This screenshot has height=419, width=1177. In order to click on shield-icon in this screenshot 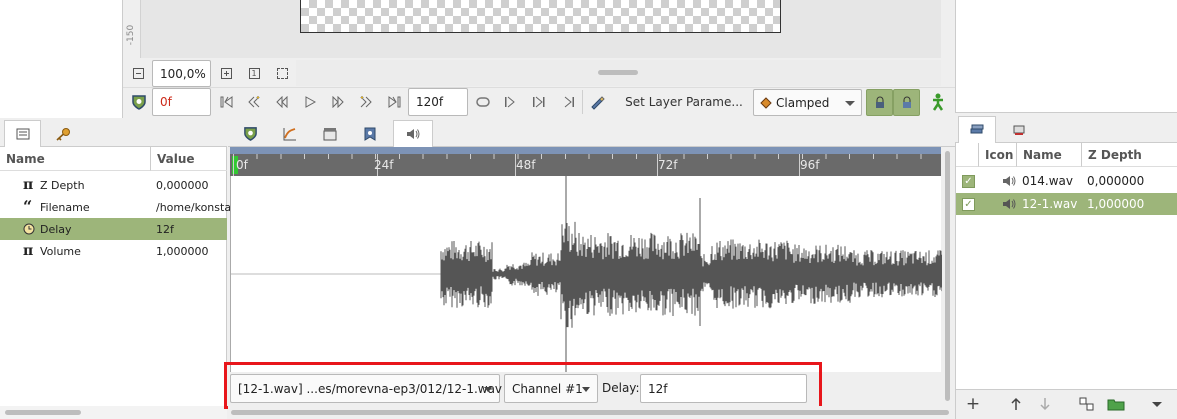, I will do `click(139, 102)`.